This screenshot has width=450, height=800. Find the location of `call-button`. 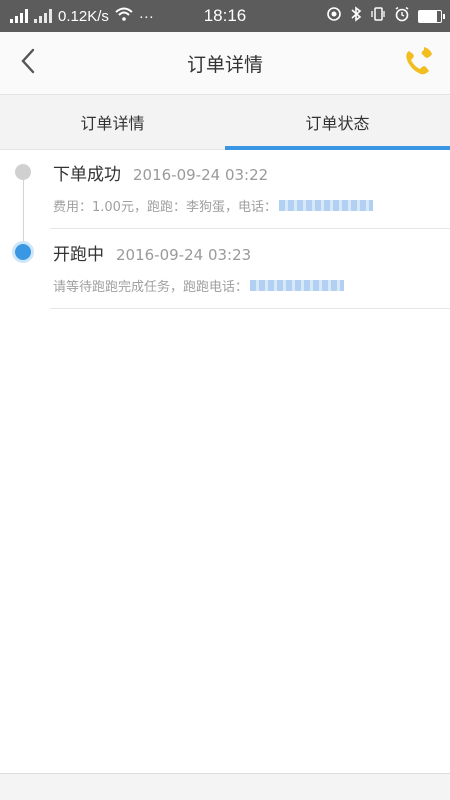

call-button is located at coordinates (418, 63).